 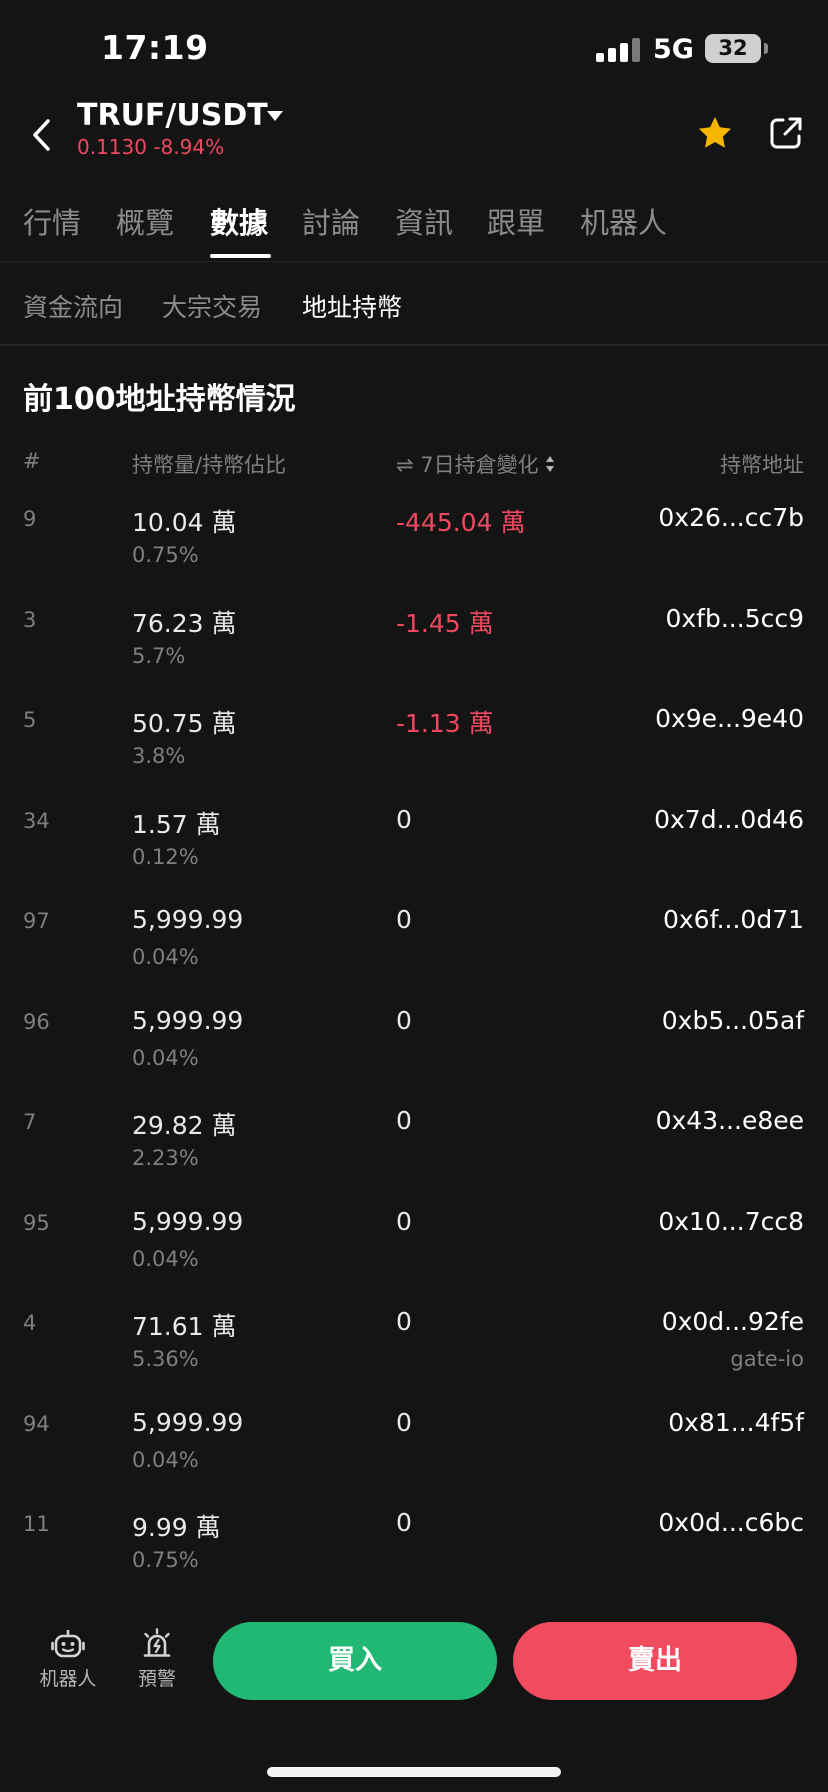 What do you see at coordinates (733, 919) in the screenshot?
I see `holder-address: 0x6f...0d71` at bounding box center [733, 919].